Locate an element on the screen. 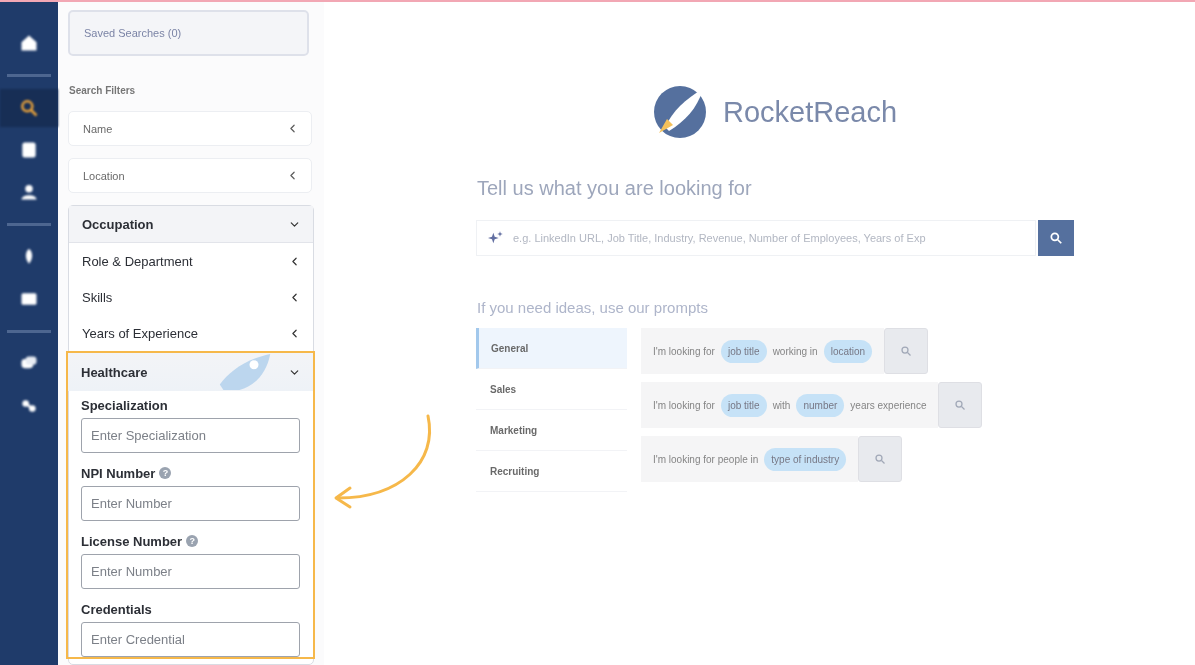 The image size is (1195, 665). prompt-text: working in is located at coordinates (795, 351).